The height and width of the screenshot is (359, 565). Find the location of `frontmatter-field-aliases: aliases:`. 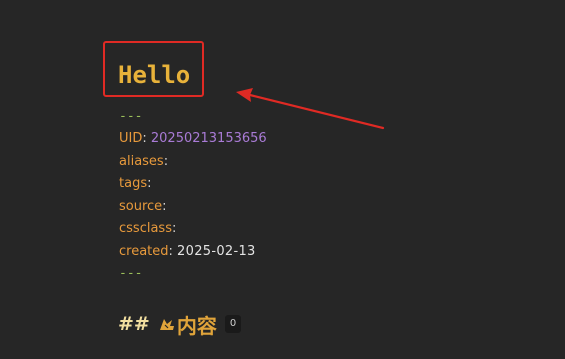

frontmatter-field-aliases: aliases: is located at coordinates (143, 162).